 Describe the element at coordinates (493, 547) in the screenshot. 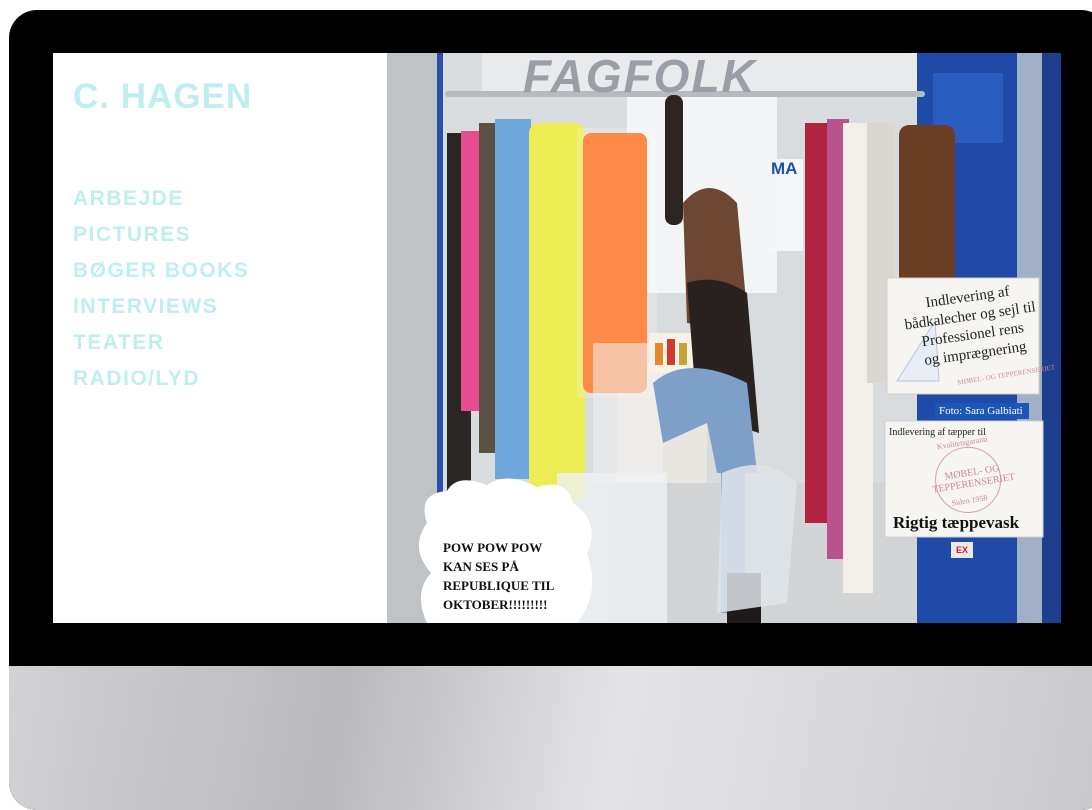

I see `speech-line: POW POW POW` at that location.